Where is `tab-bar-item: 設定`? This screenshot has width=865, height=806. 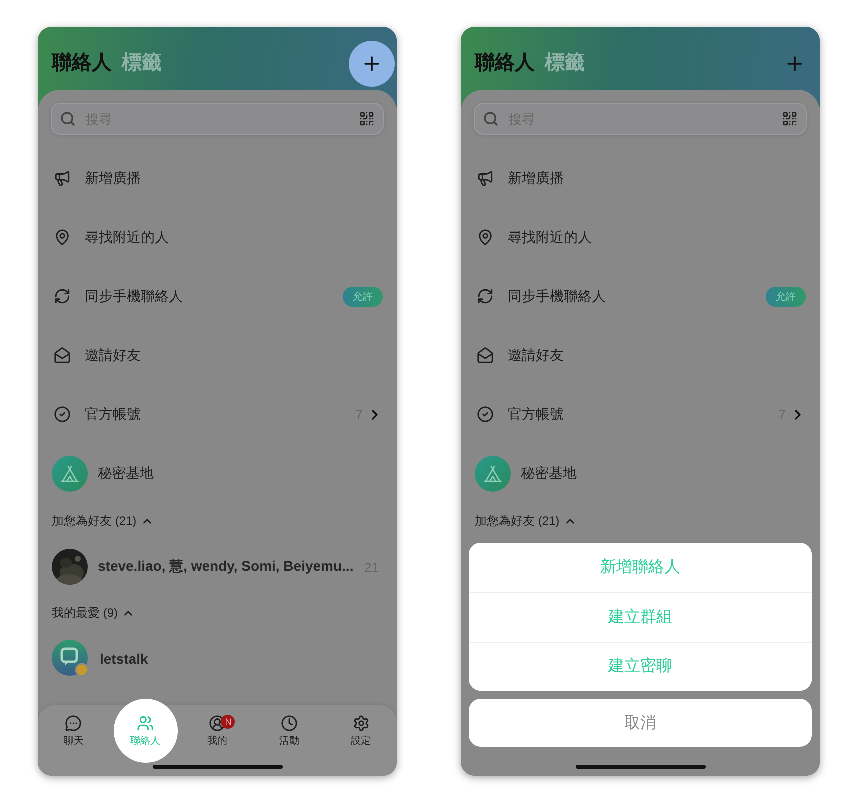
tab-bar-item: 設定 is located at coordinates (361, 731).